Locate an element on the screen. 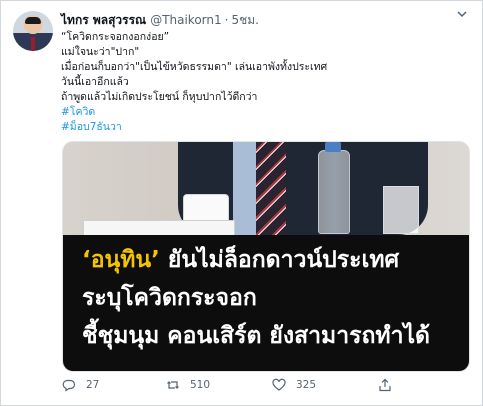 This screenshot has height=406, width=483. headline-line-1-rest: ยันไม่ล็อกดาวน์ประเทศ is located at coordinates (279, 260).